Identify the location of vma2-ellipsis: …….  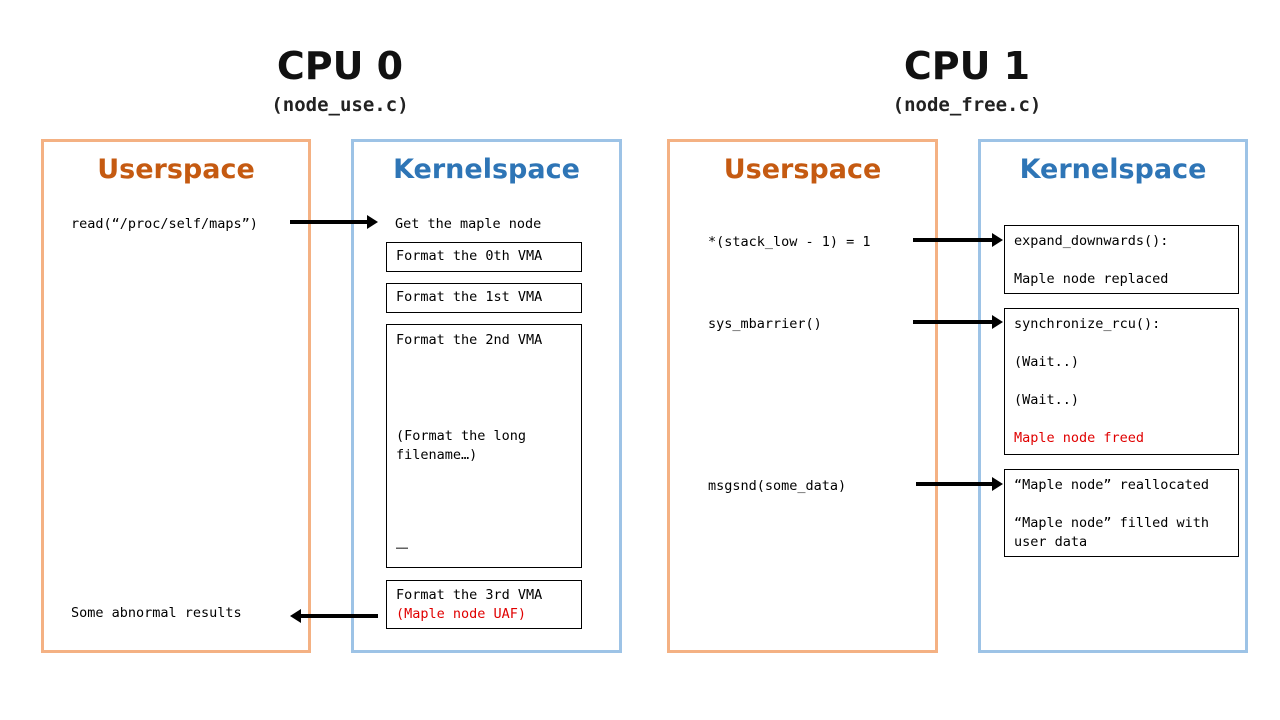
(402, 546).